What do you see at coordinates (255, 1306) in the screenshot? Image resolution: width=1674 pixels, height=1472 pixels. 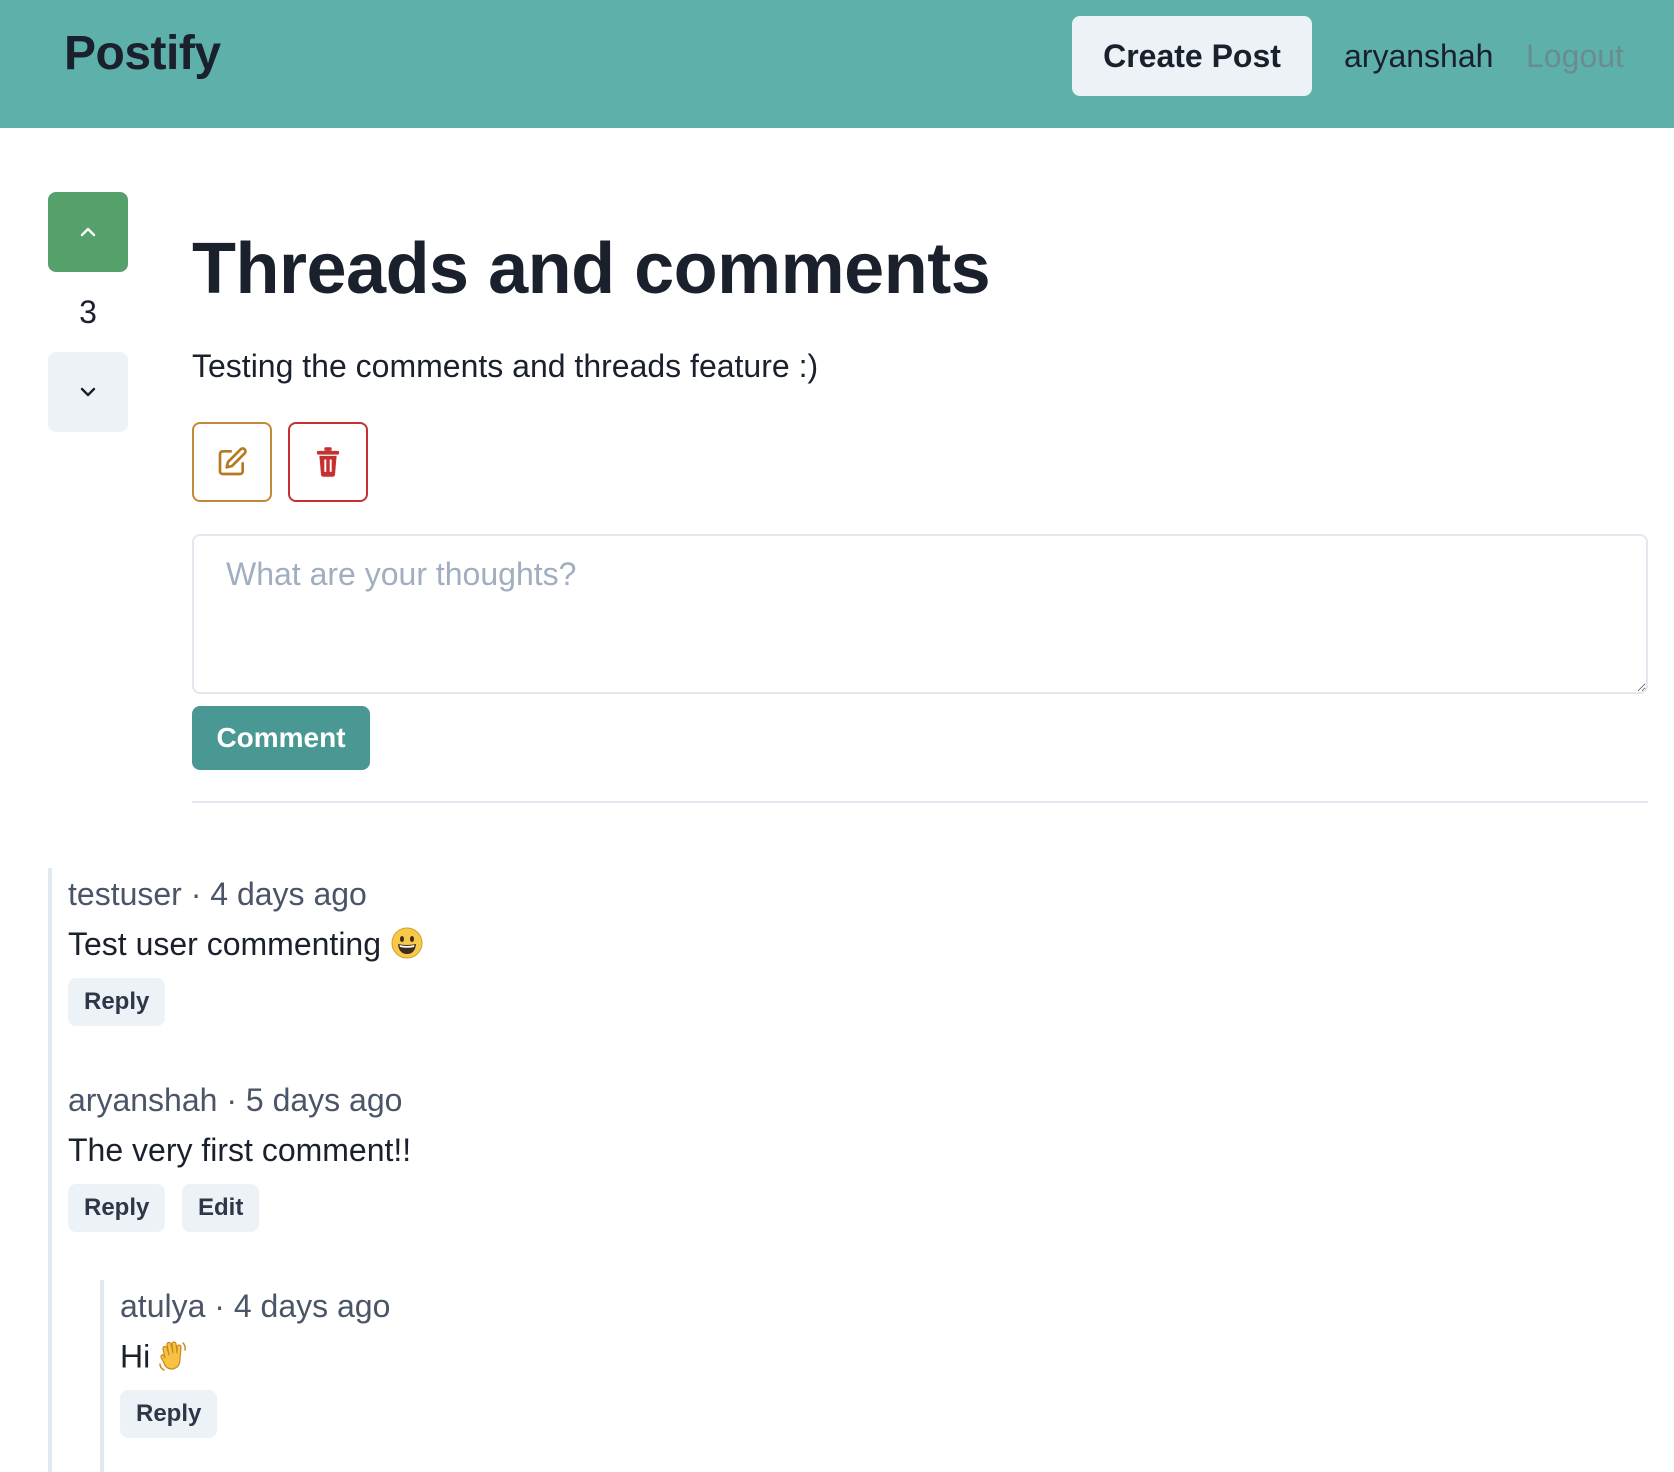 I see `comment-meta: atulya · 4 days ago` at bounding box center [255, 1306].